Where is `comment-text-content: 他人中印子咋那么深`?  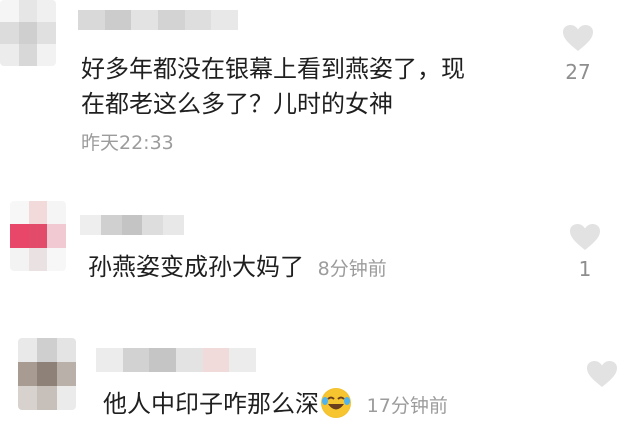
comment-text-content: 他人中印子咋那么深 is located at coordinates (211, 404).